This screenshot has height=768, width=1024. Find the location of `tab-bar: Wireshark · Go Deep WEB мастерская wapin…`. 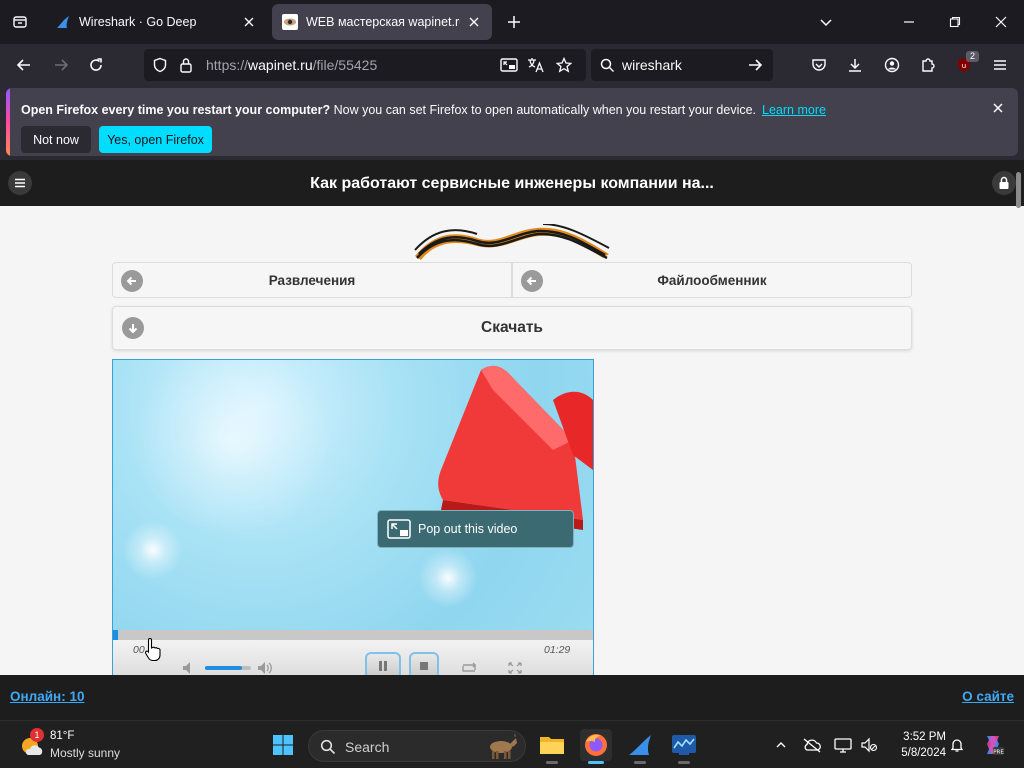

tab-bar: Wireshark · Go Deep WEB мастерская wapin… is located at coordinates (512, 22).